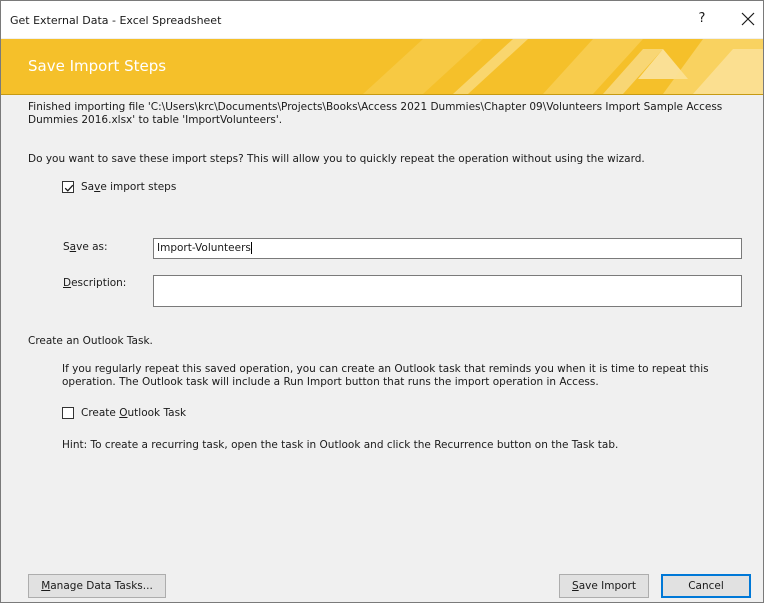 The width and height of the screenshot is (764, 603). I want to click on save-as-label: Save as:, so click(85, 247).